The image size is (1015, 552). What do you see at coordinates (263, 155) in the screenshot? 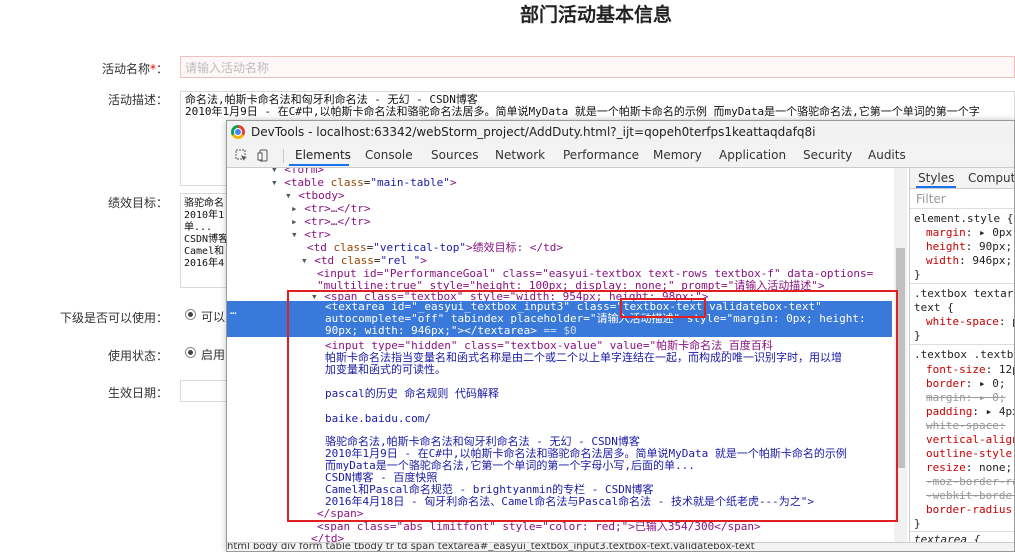
I see `device-toolbar-icon` at bounding box center [263, 155].